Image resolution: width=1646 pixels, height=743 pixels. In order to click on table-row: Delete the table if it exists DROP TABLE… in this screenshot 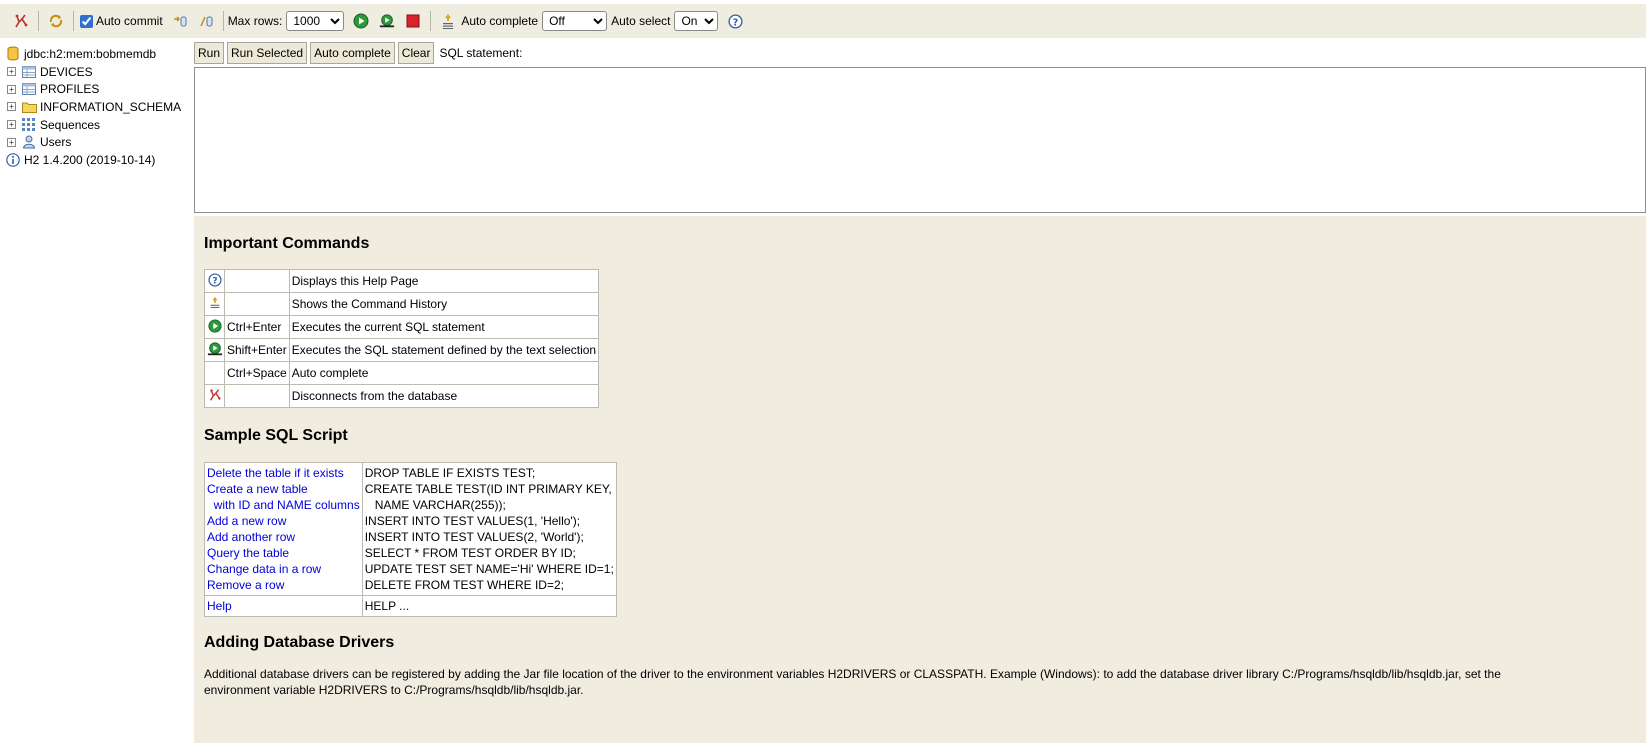, I will do `click(410, 471)`.